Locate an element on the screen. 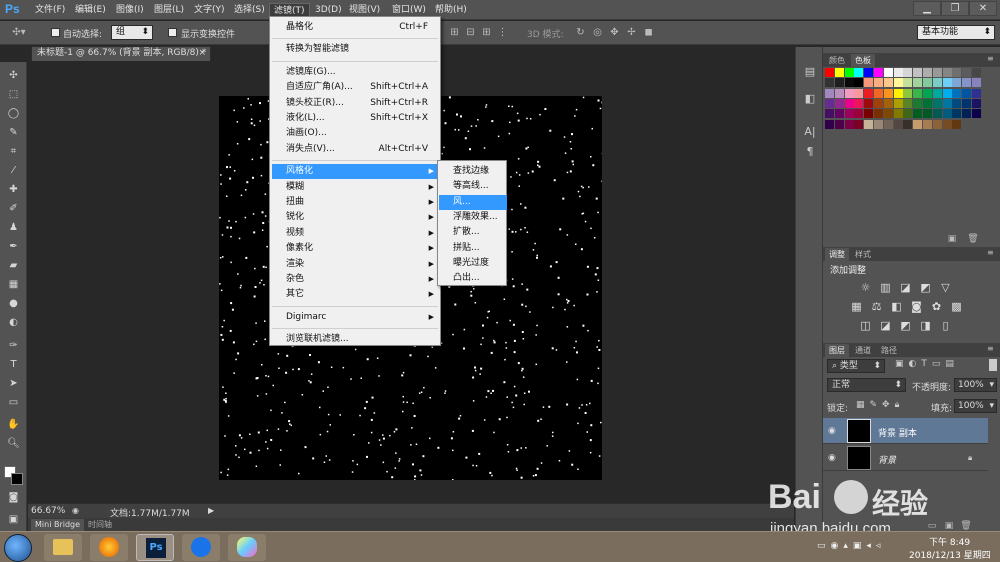 Image resolution: width=1000 pixels, height=562 pixels. quick-select-tool-icon: ✎ is located at coordinates (13, 132).